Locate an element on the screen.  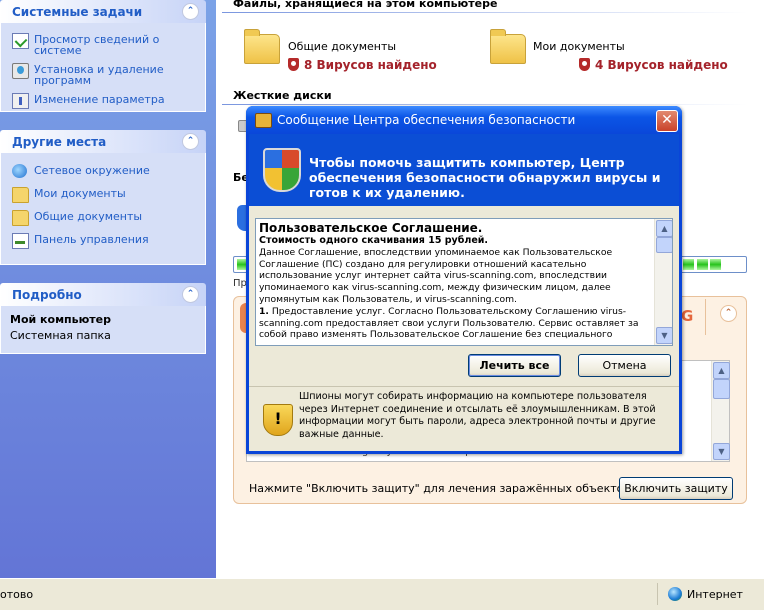
internet-zone-icon is located at coordinates (675, 594).